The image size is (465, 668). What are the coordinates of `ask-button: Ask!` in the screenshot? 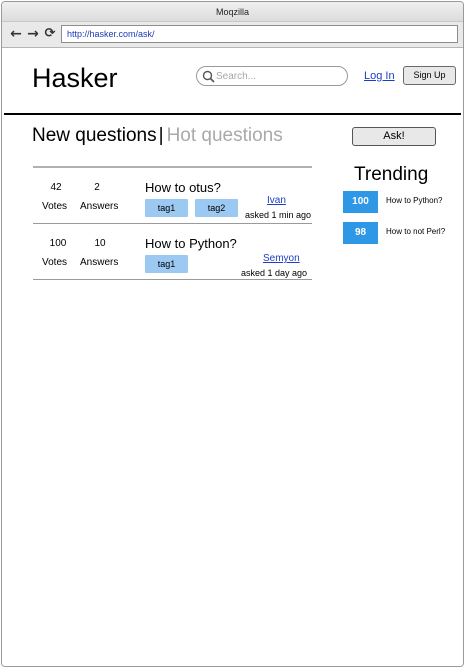 It's located at (394, 136).